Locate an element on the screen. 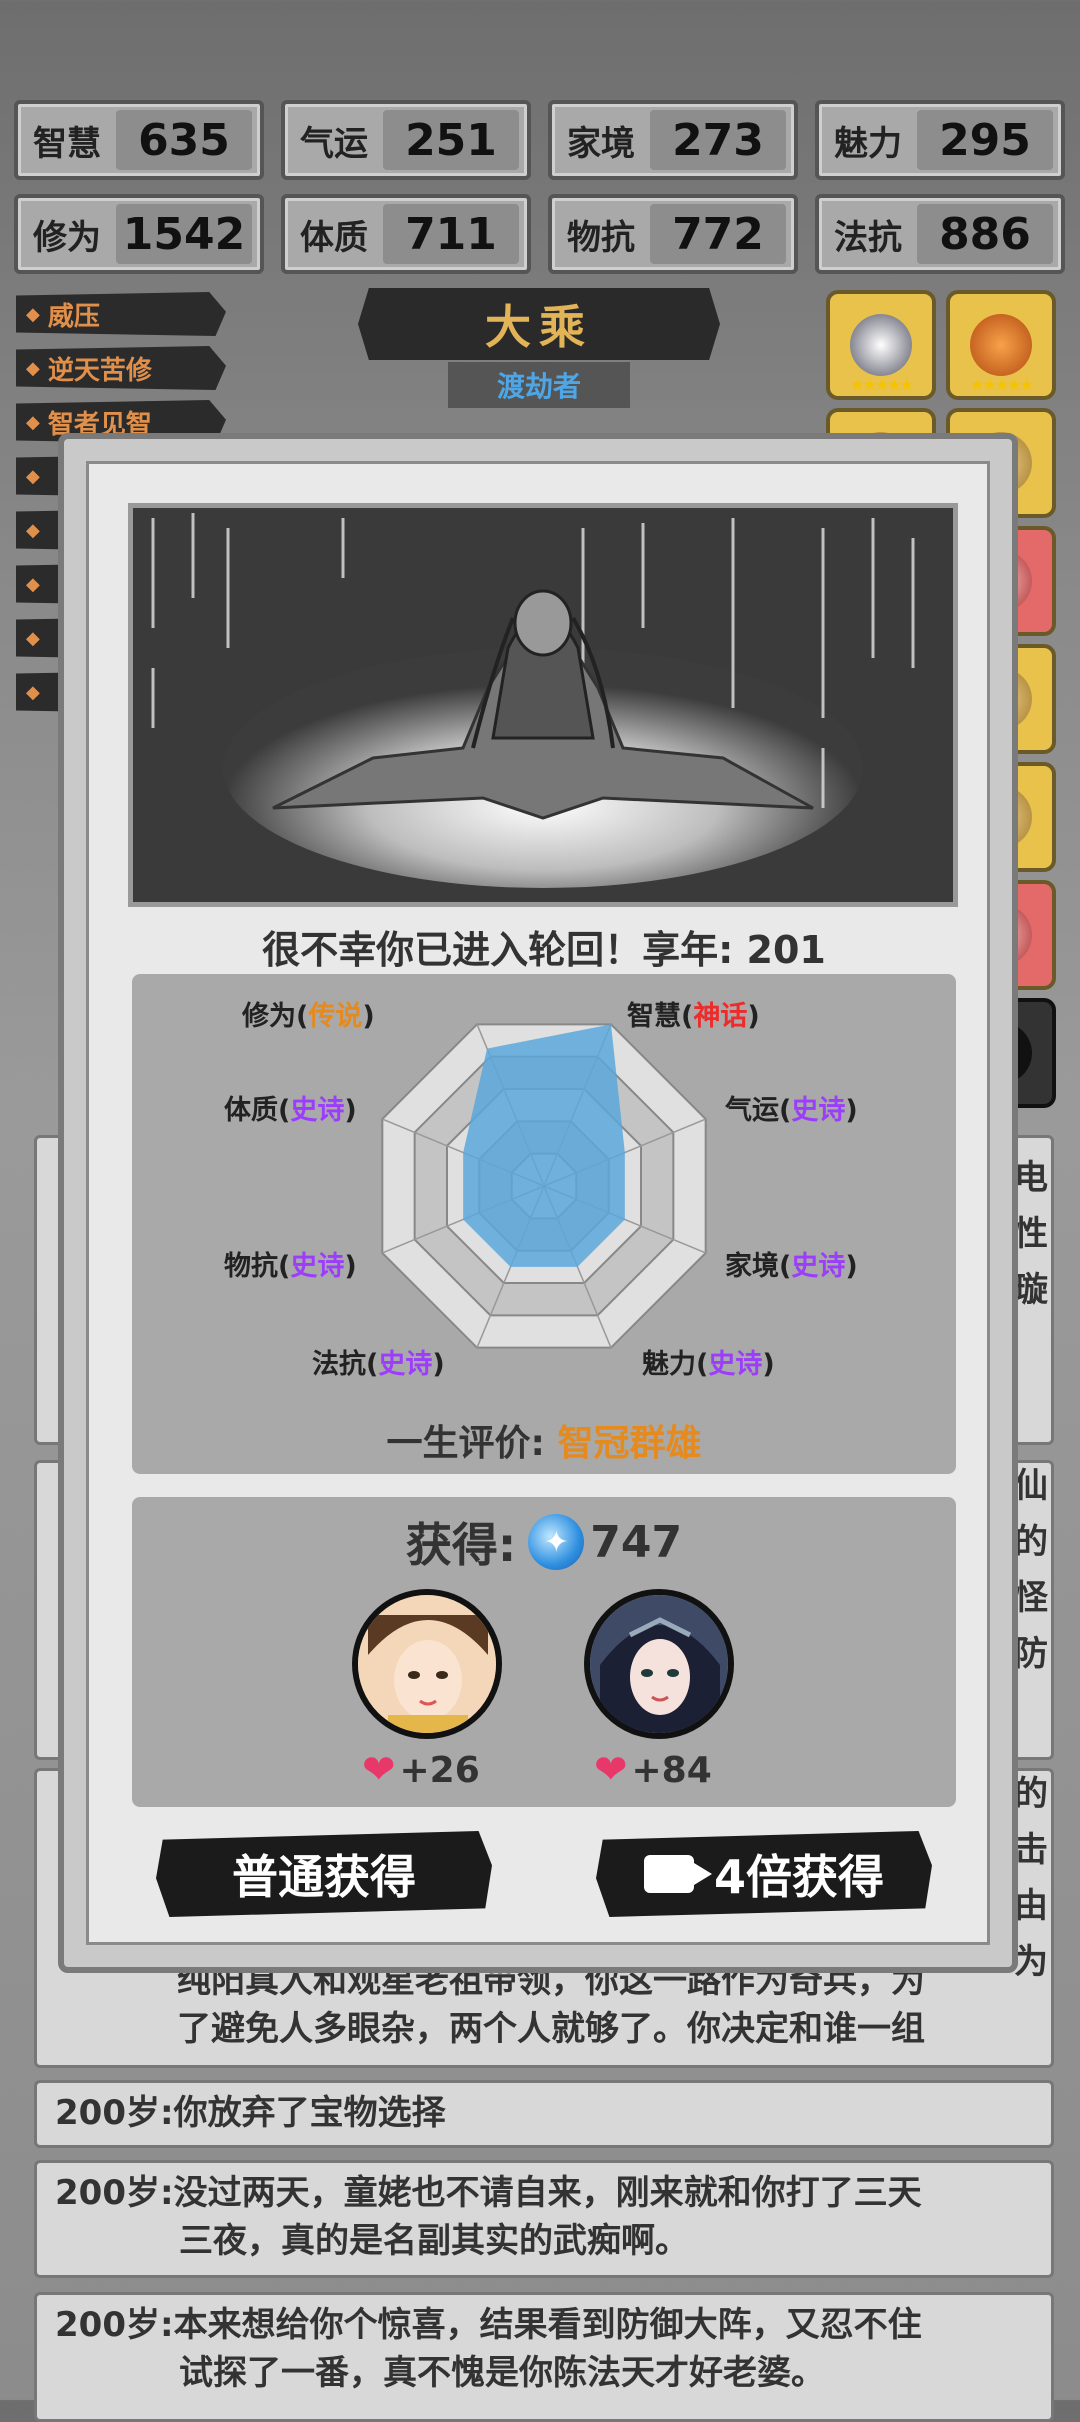 This screenshot has width=1080, height=2422. trait-tag: ◆ 威压 is located at coordinates (121, 314).